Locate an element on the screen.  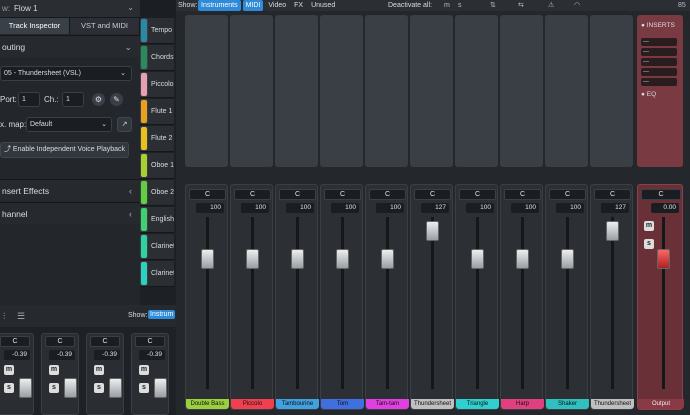
staff-item: Chords is located at coordinates (157, 58).